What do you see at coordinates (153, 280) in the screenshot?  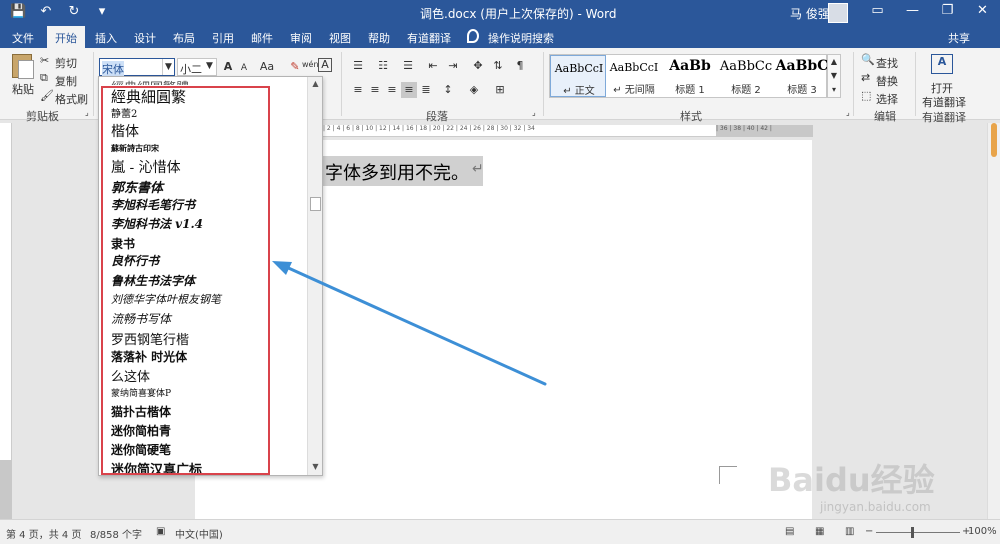 I see `font-item: 鲁林生书法字体` at bounding box center [153, 280].